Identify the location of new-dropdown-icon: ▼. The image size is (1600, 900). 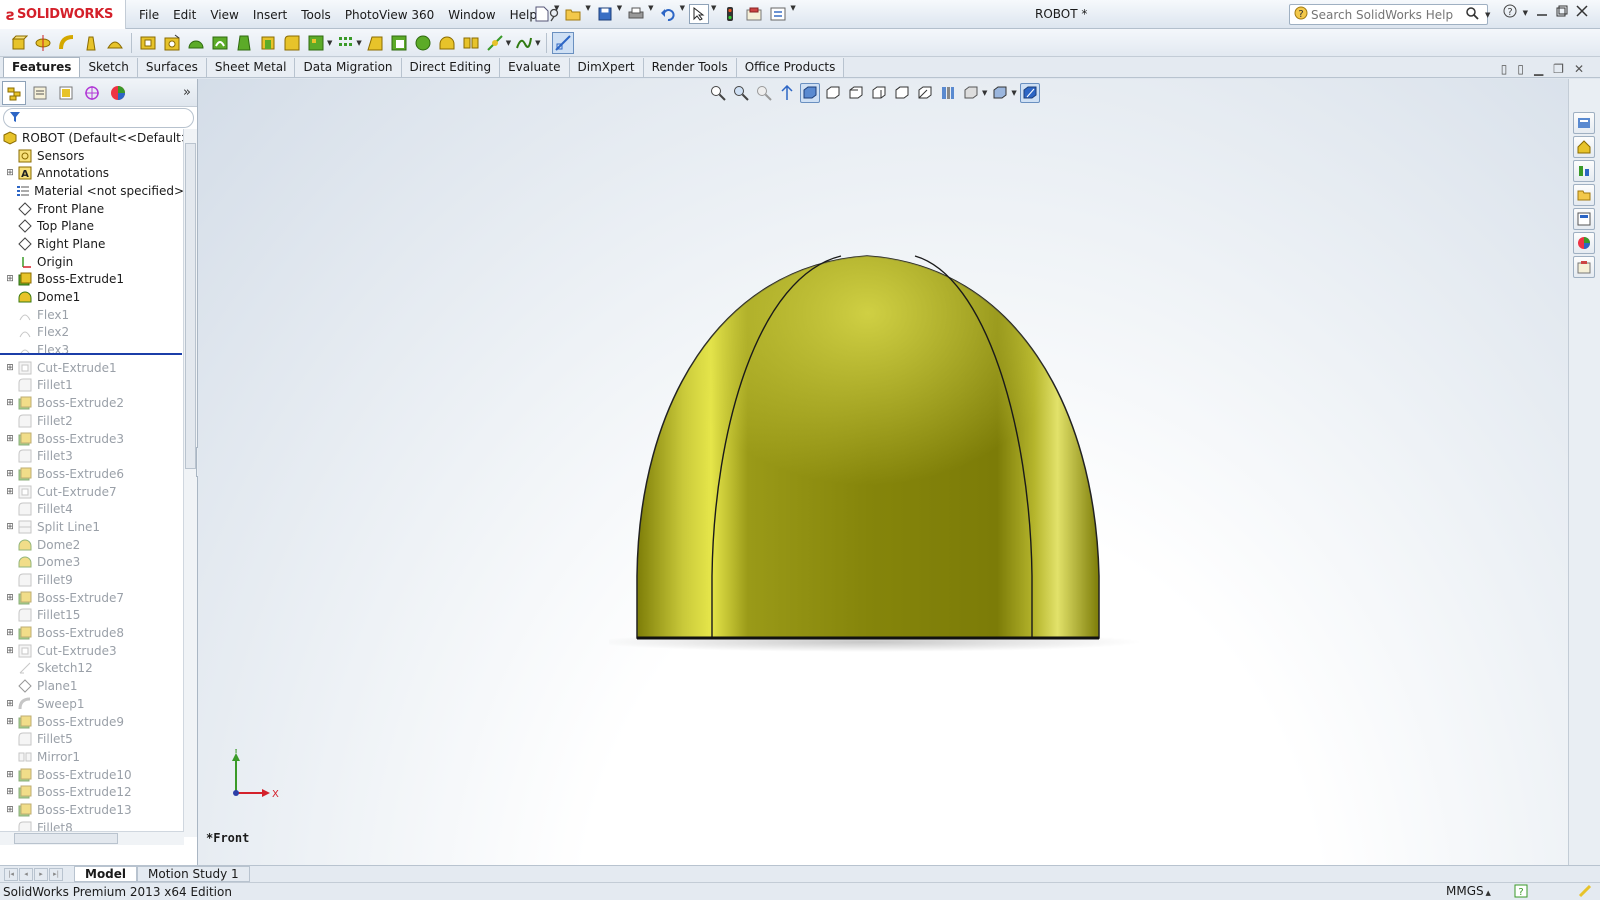
(556, 14).